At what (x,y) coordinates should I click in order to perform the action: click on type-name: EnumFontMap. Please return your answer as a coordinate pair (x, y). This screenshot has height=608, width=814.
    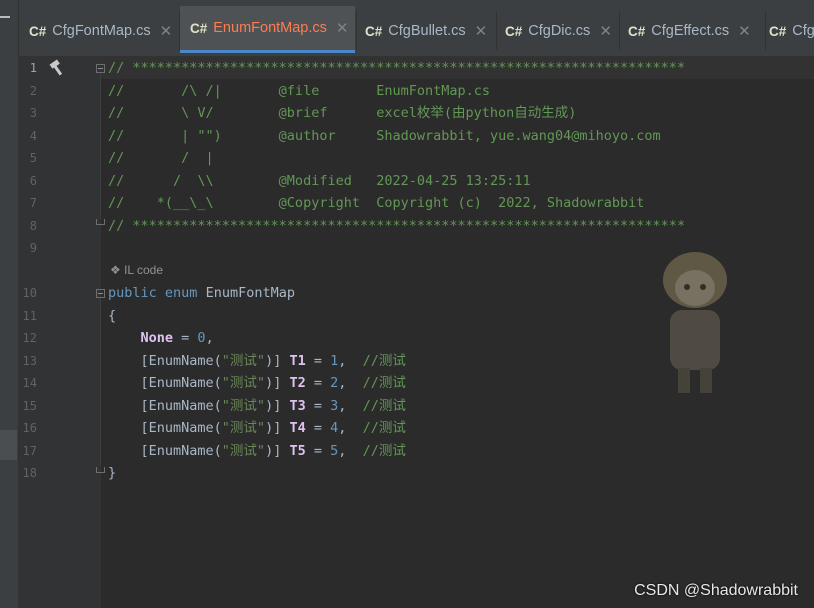
    Looking at the image, I should click on (250, 293).